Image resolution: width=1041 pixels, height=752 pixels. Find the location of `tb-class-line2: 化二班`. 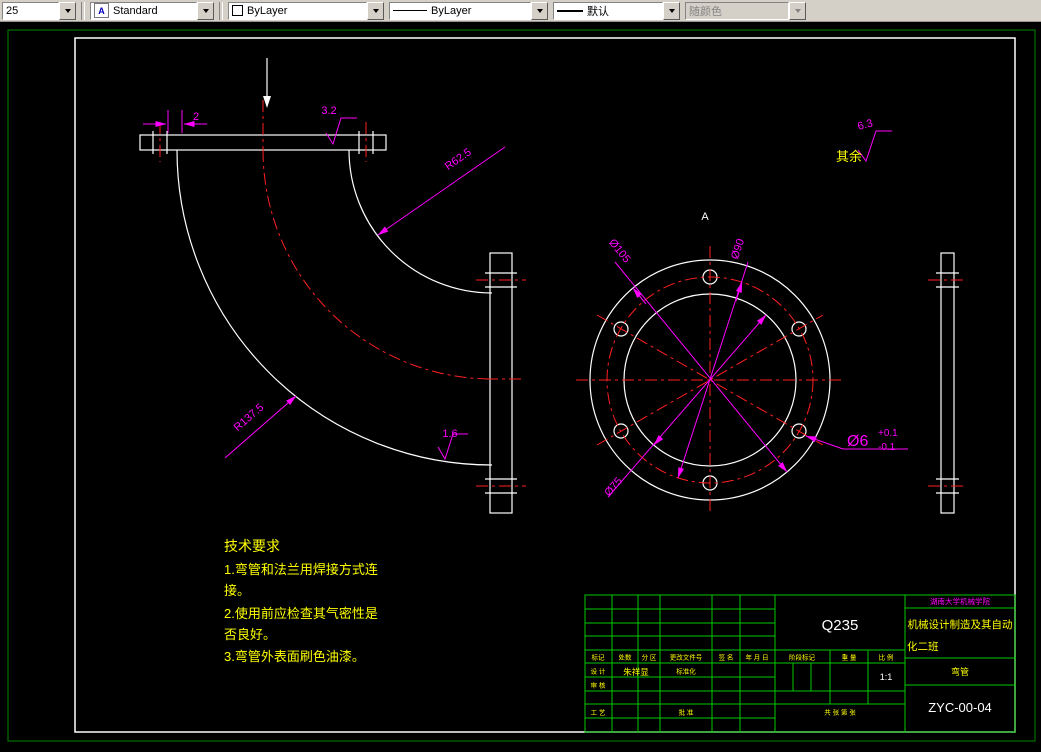

tb-class-line2: 化二班 is located at coordinates (923, 646).